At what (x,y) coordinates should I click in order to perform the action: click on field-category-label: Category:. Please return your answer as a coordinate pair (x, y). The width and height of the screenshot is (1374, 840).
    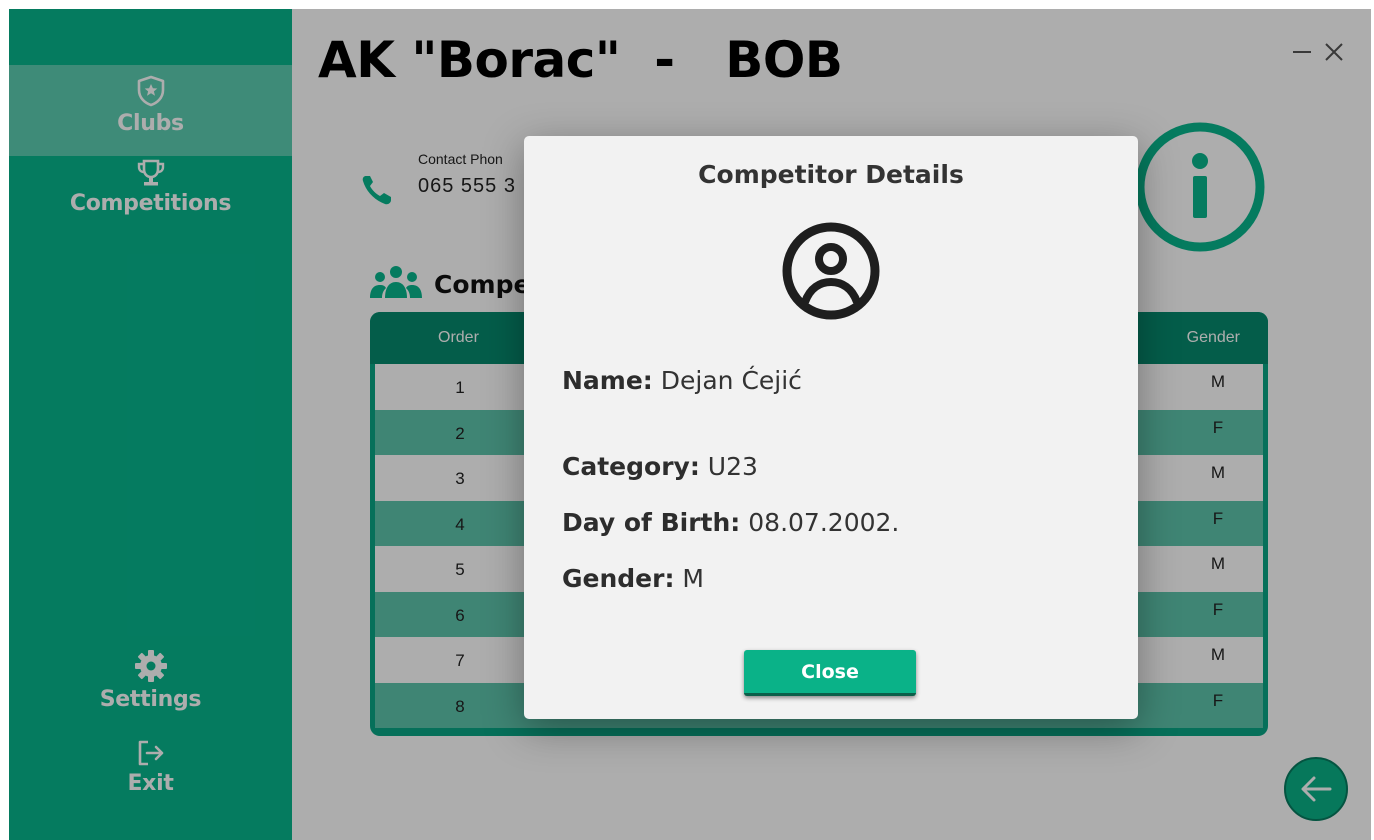
    Looking at the image, I should click on (631, 466).